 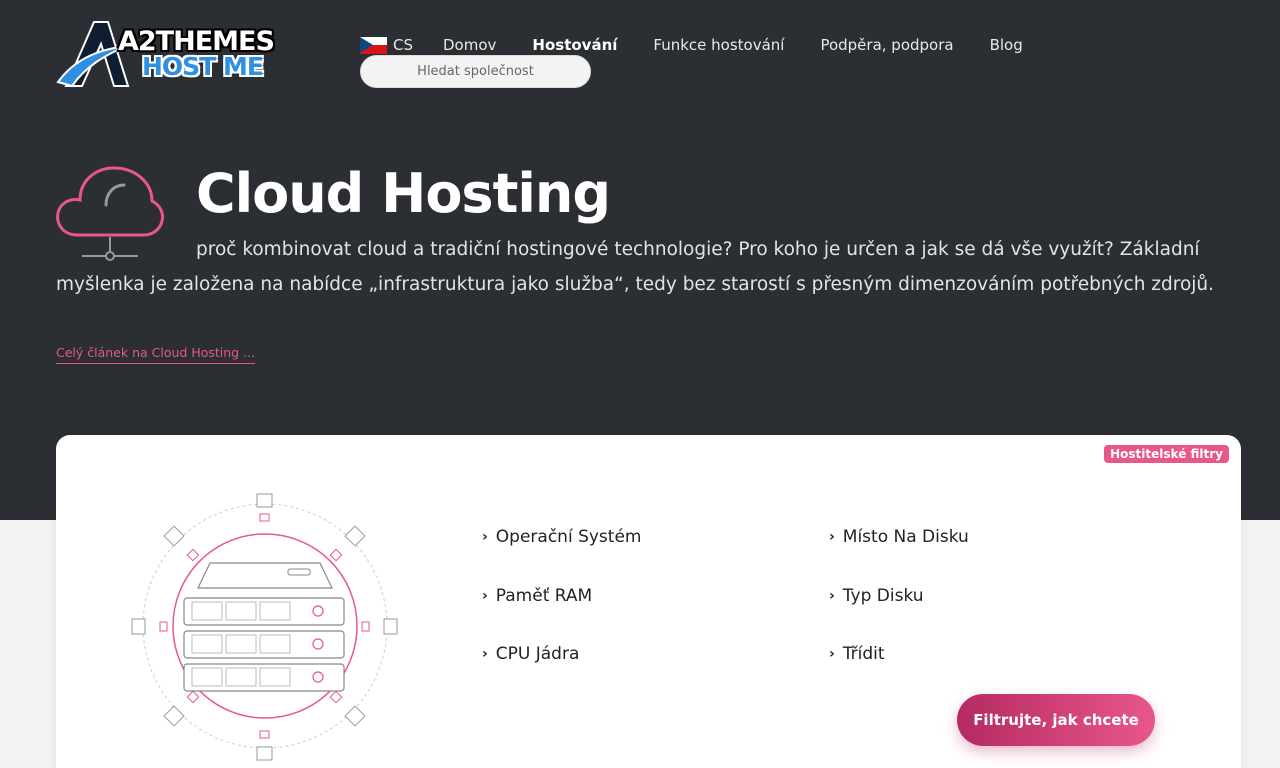 What do you see at coordinates (203, 66) in the screenshot?
I see `logo-line2: HOST ME` at bounding box center [203, 66].